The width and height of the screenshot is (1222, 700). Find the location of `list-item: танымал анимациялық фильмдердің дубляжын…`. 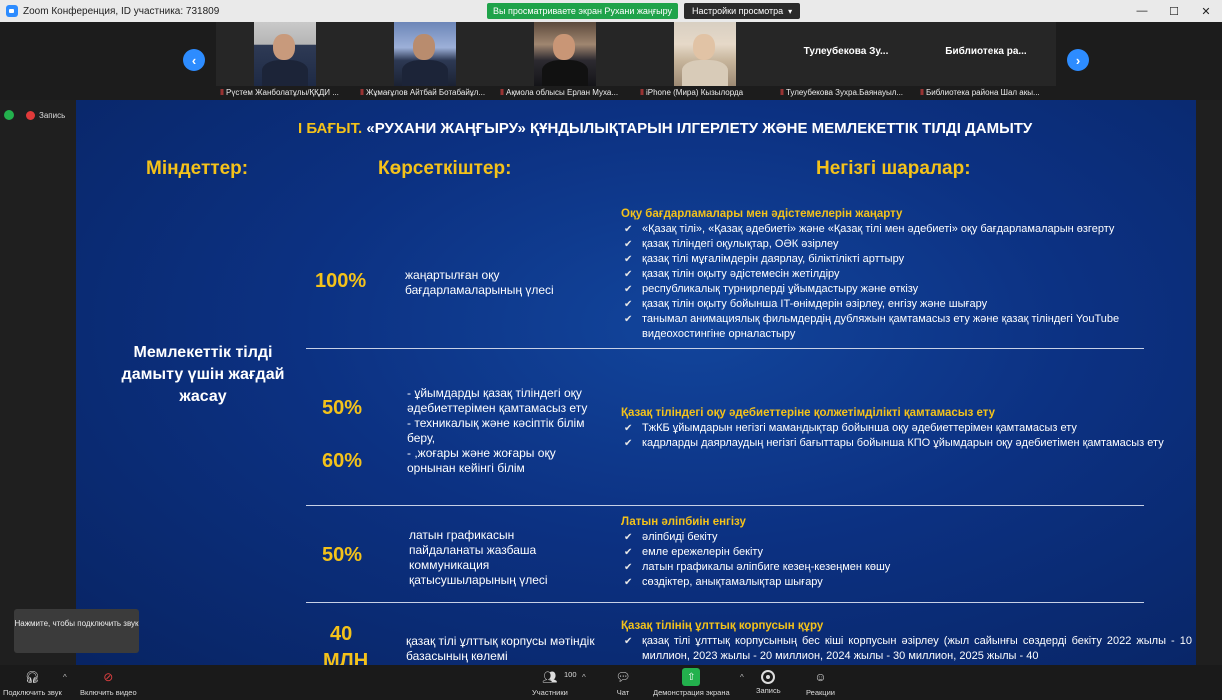

list-item: танымал анимациялық фильмдердің дубляжын… is located at coordinates (907, 327).